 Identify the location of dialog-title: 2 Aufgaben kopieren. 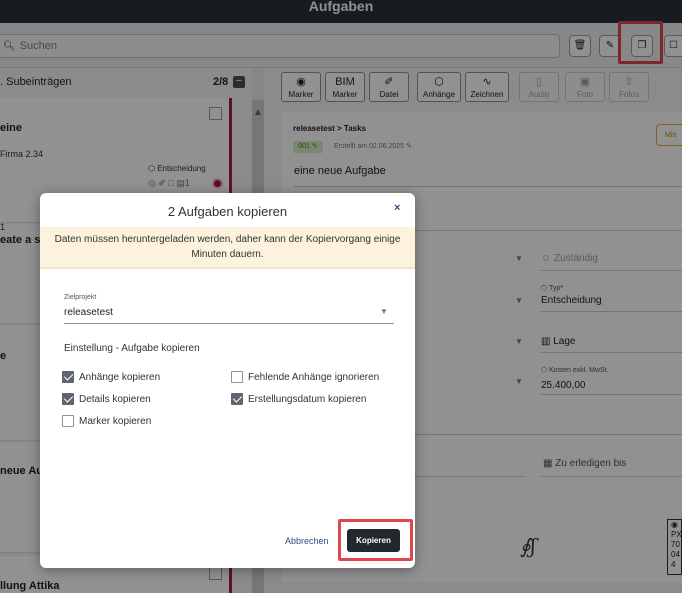
(227, 211).